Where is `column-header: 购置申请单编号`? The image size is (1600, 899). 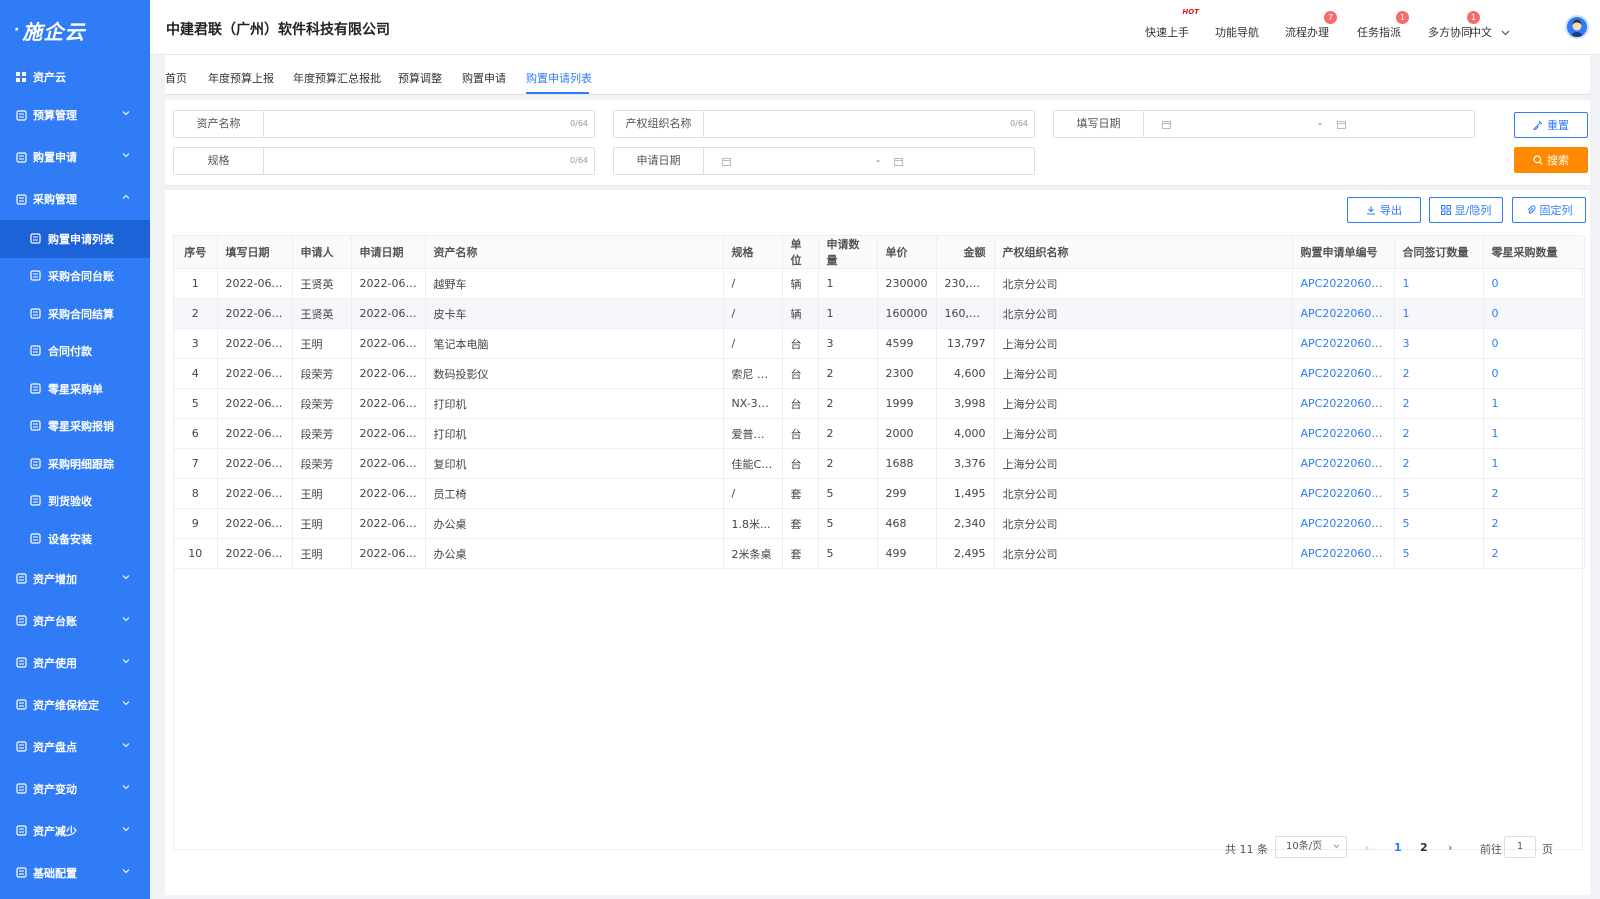
column-header: 购置申请单编号 is located at coordinates (1343, 252).